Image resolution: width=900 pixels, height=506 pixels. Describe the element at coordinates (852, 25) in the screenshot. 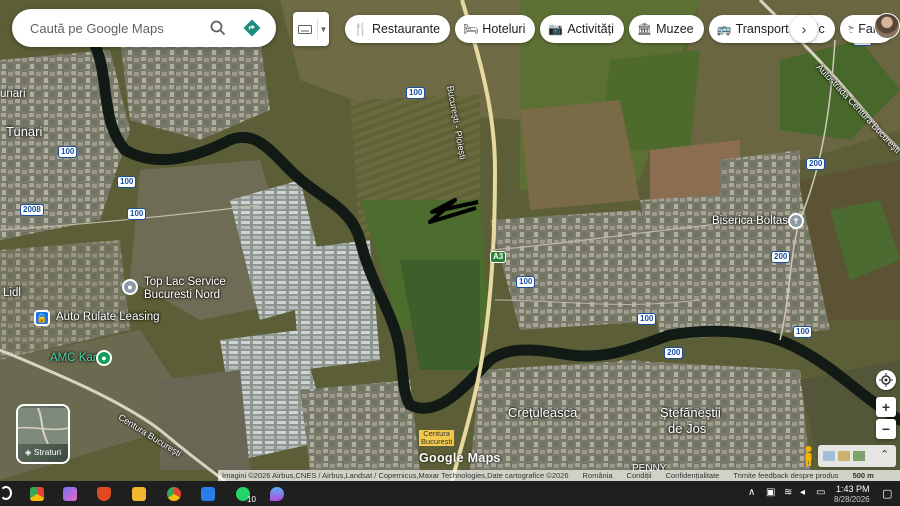

I see `apps-grid-icon` at that location.